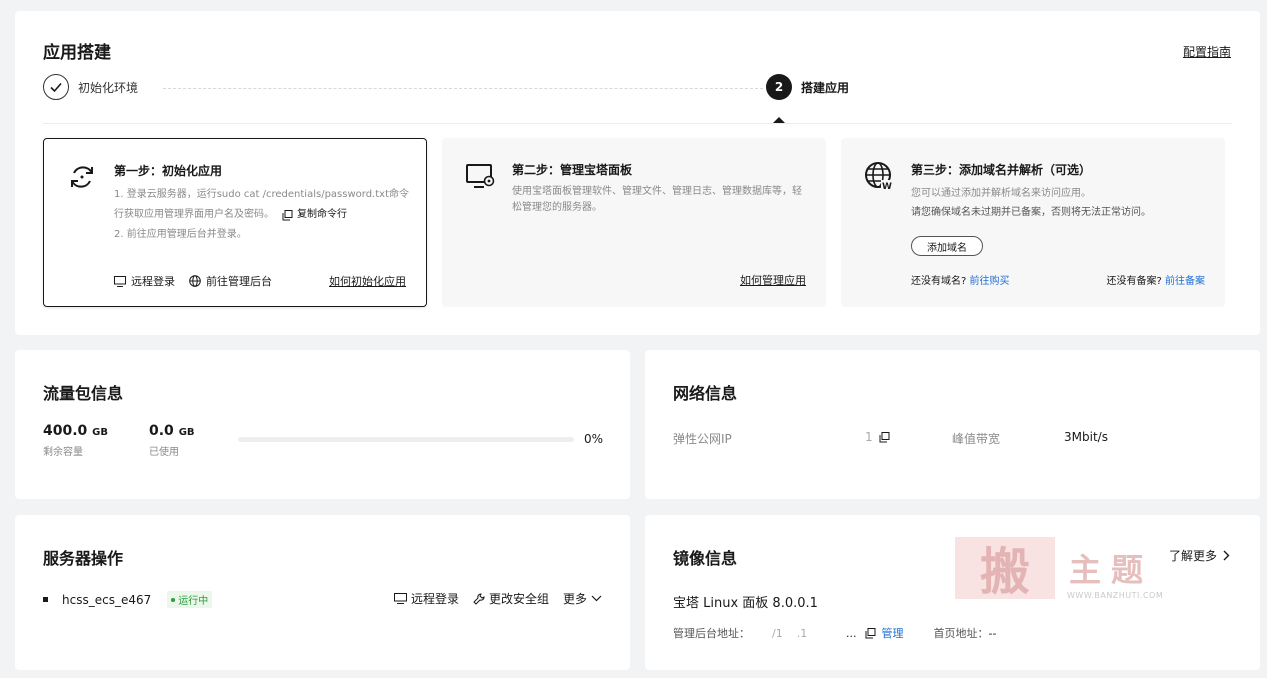 The width and height of the screenshot is (1267, 678). Describe the element at coordinates (194, 214) in the screenshot. I see `step1-line2: 行获取应用管理界面用户名及密码。` at that location.